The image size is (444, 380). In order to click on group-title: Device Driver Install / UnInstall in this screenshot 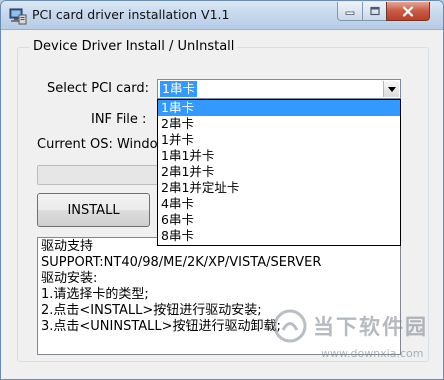, I will do `click(134, 46)`.